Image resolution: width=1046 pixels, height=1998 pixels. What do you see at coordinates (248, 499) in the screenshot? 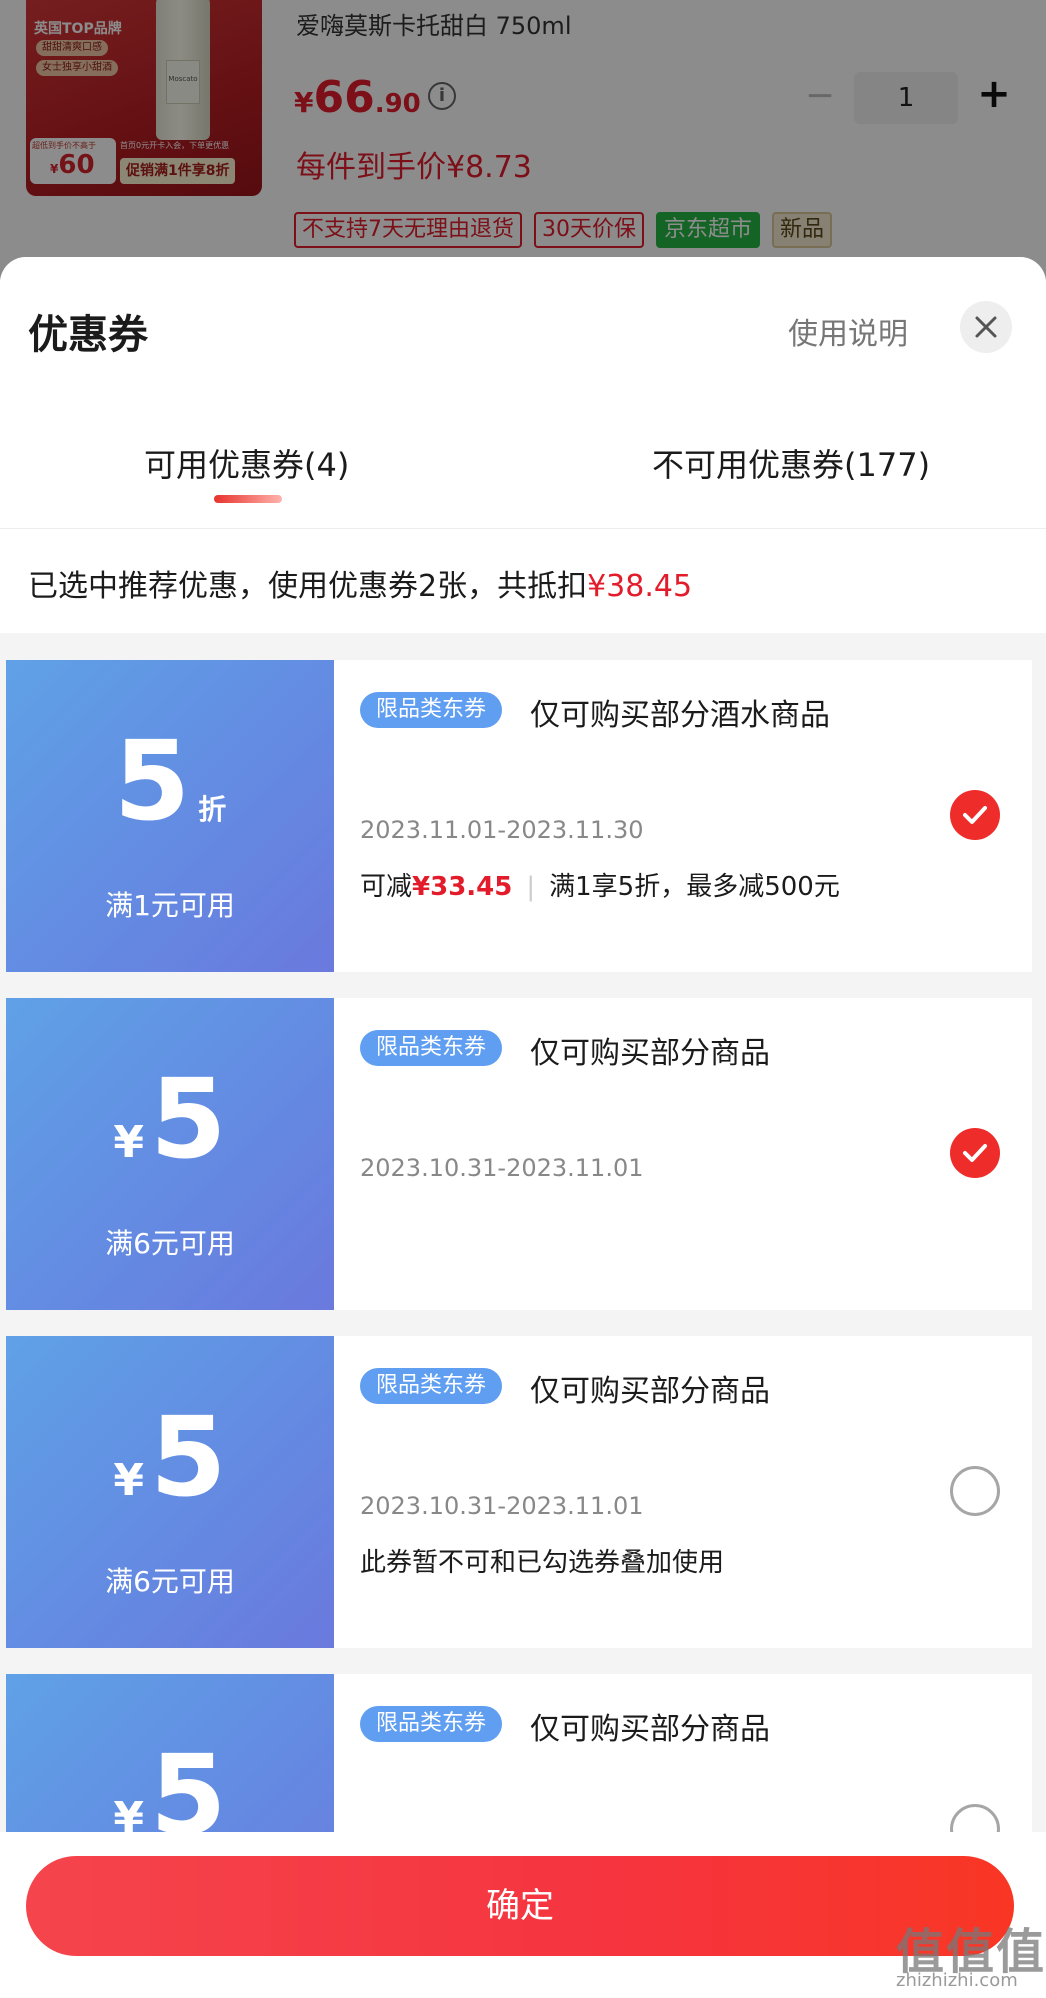
I see `active-tab-indicator` at bounding box center [248, 499].